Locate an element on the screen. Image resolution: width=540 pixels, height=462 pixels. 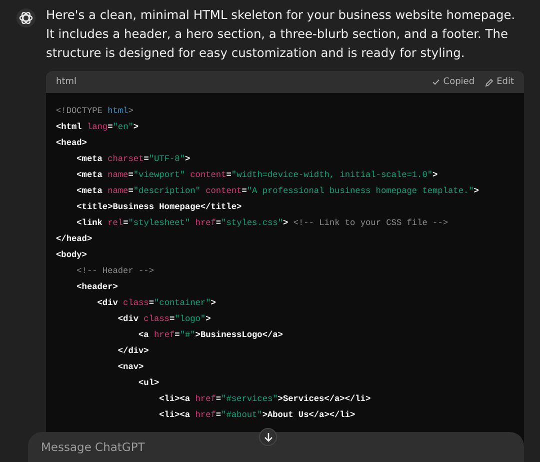
code-line: <div class="logo"> is located at coordinates (164, 319).